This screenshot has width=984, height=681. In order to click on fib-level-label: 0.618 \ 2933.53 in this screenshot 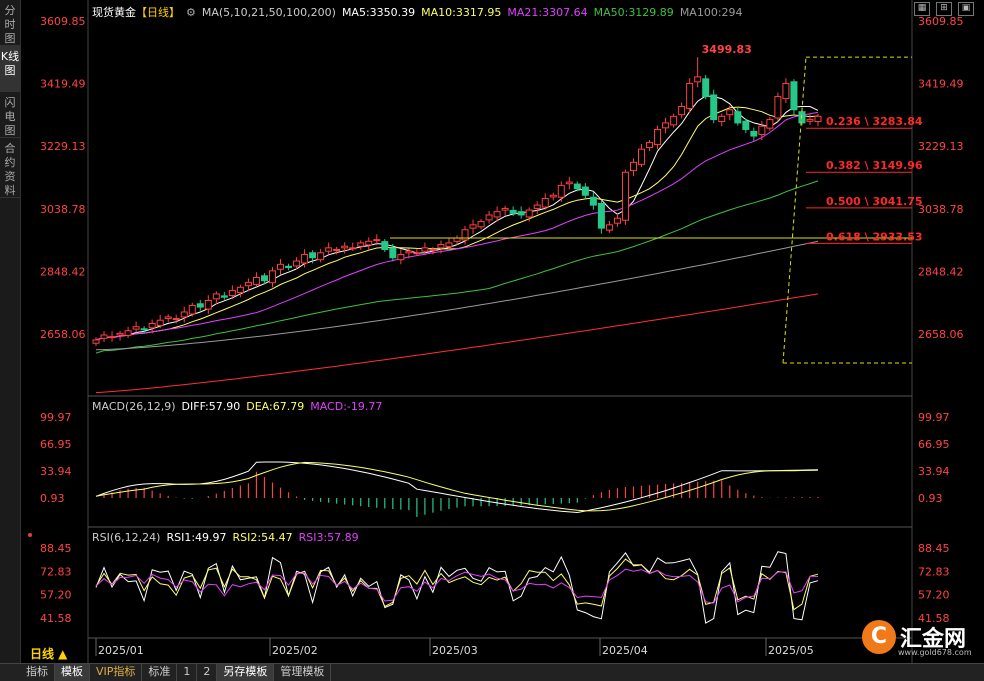, I will do `click(874, 236)`.